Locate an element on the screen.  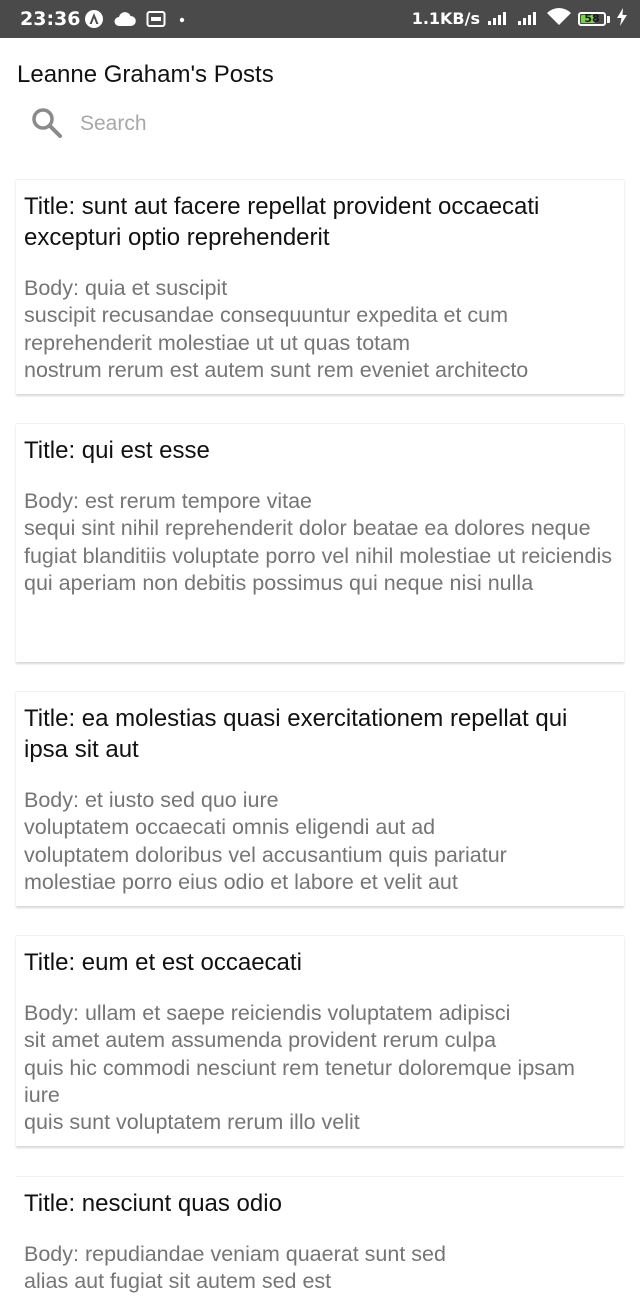
post-title: Title: nesciunt quas odio is located at coordinates (153, 1203).